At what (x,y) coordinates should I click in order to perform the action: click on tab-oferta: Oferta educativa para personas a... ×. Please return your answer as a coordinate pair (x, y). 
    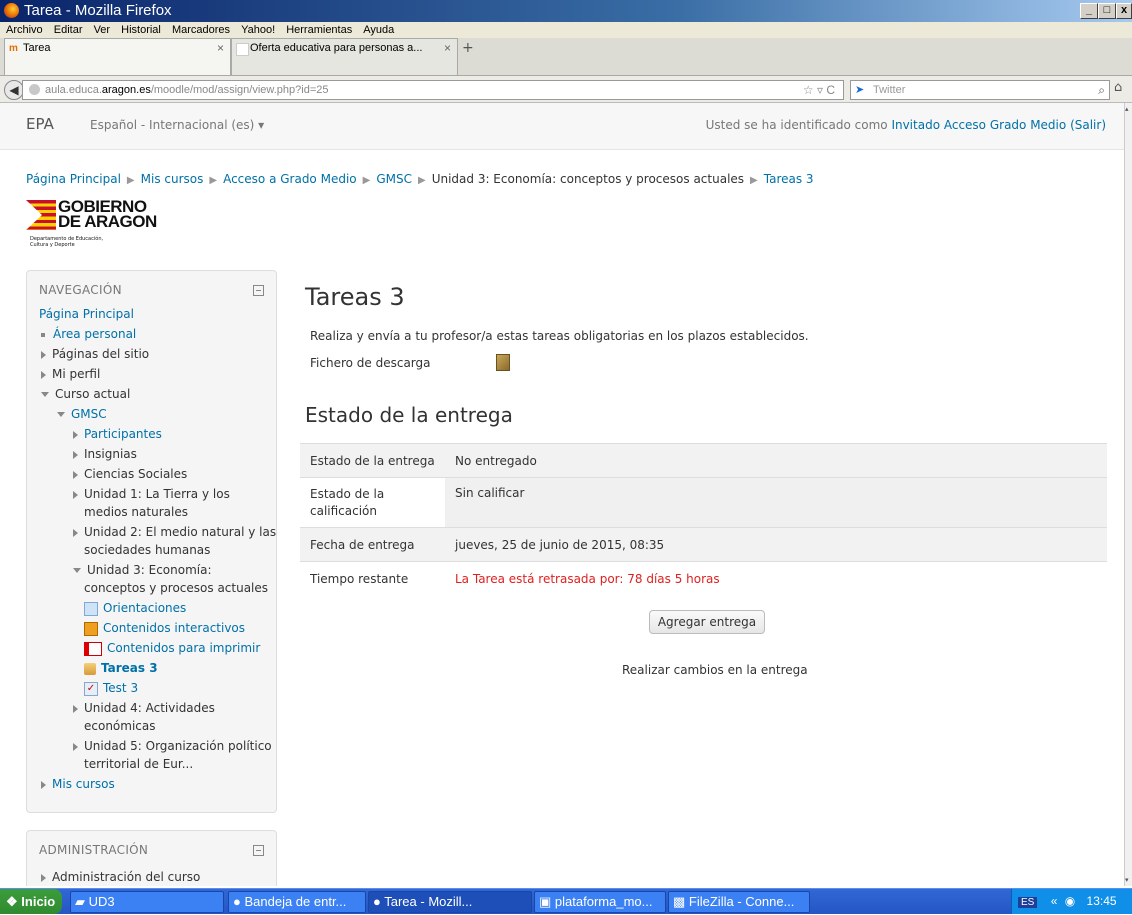
    Looking at the image, I should click on (344, 56).